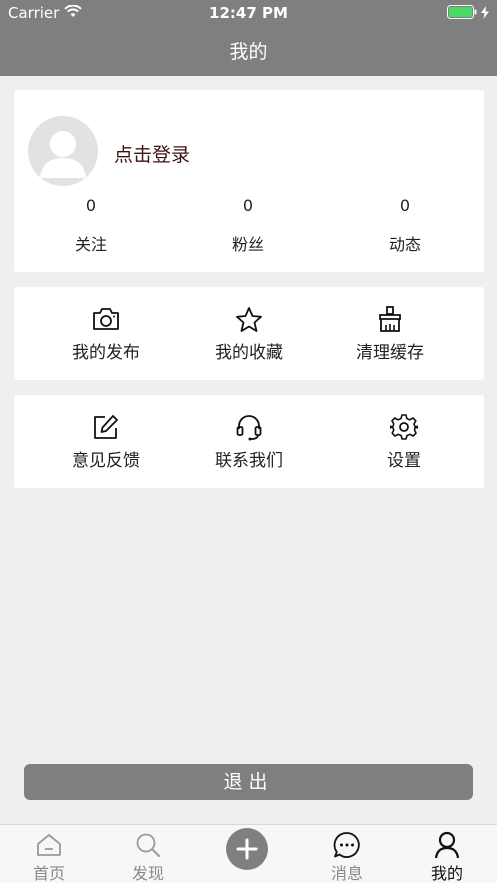  I want to click on tab-messages-label: 消息, so click(346, 873).